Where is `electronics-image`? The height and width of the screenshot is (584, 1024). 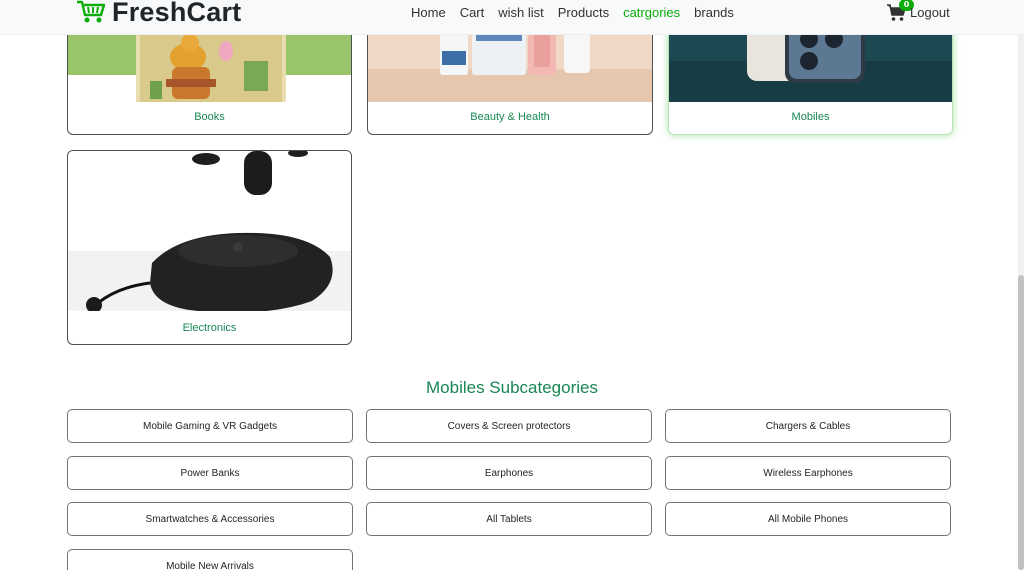
electronics-image is located at coordinates (209, 231).